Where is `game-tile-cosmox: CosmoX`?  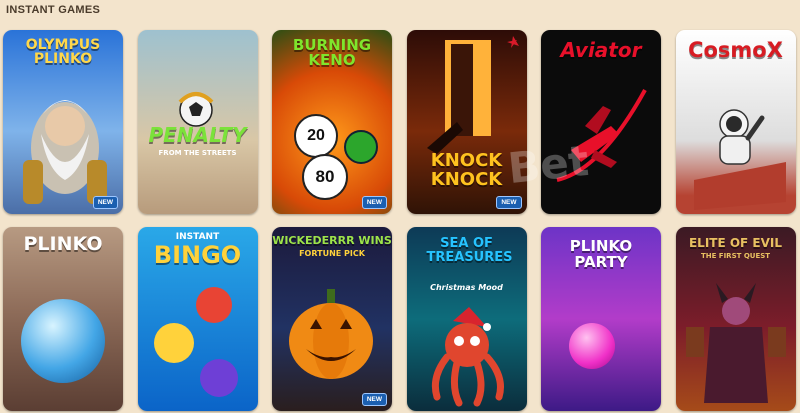
game-tile-cosmox: CosmoX is located at coordinates (735, 122).